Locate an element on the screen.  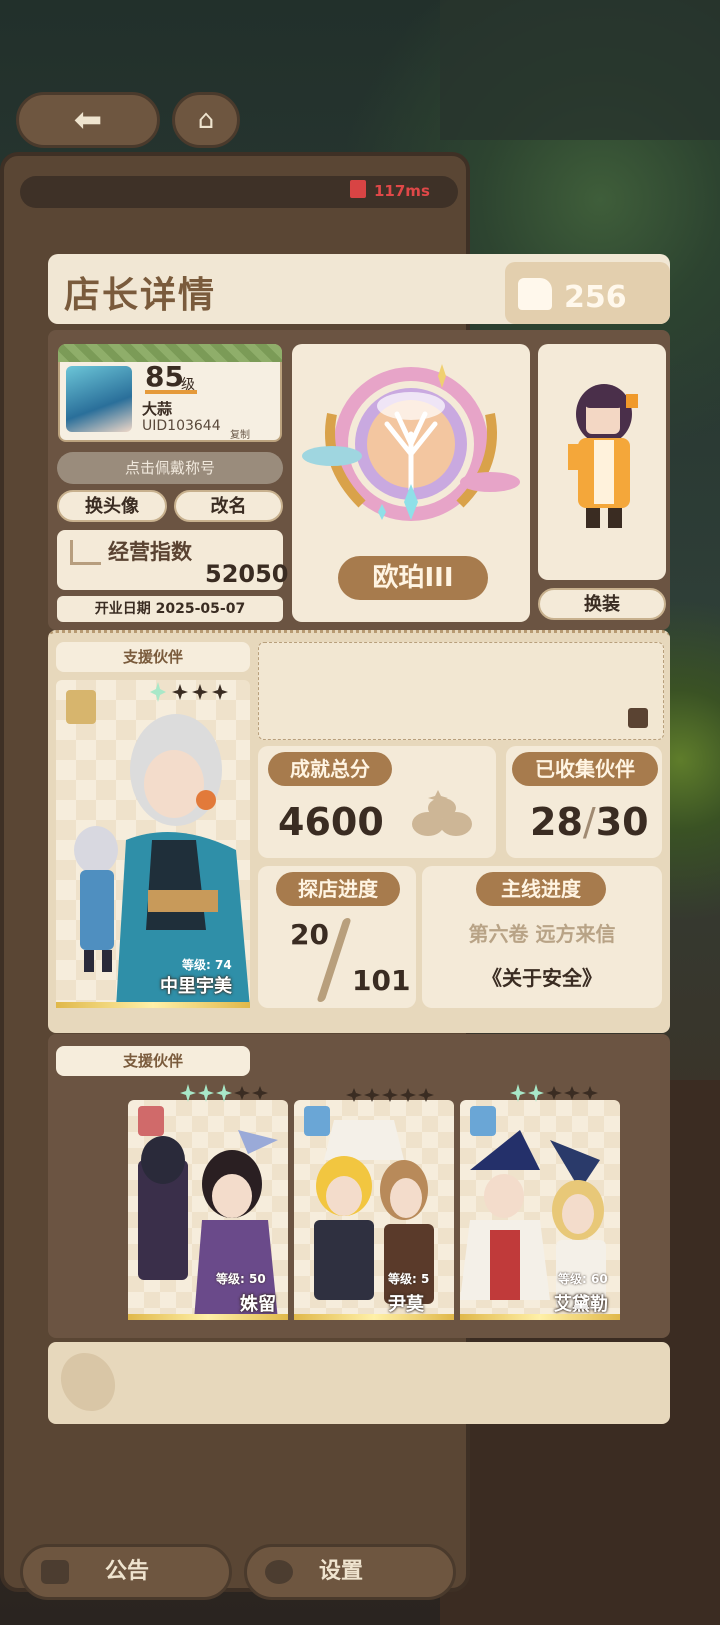
collected-slash: / is located at coordinates (589, 822).